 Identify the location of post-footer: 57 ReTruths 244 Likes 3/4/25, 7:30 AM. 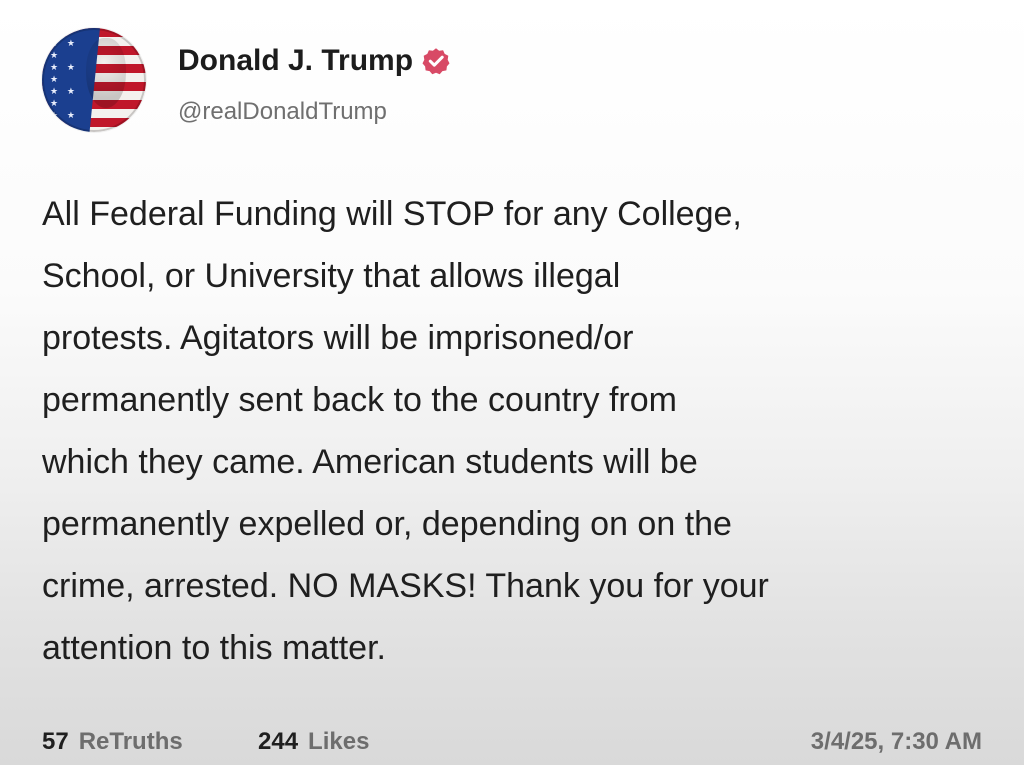
(512, 744).